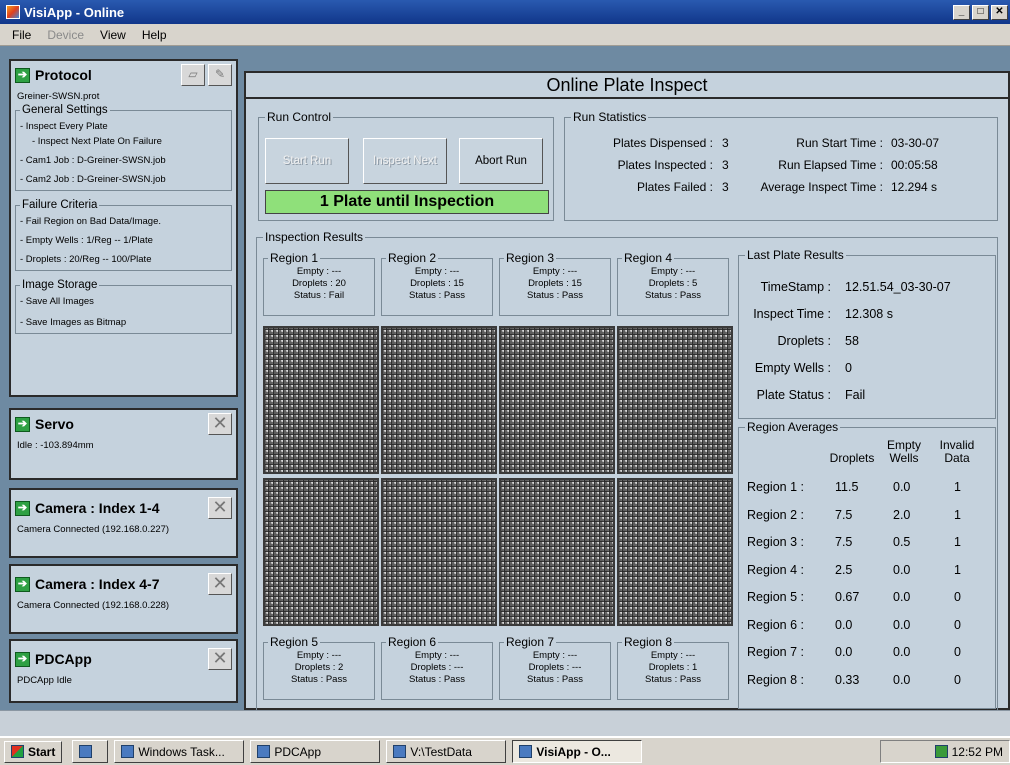 The image size is (1010, 765). I want to click on maximize-button: □, so click(980, 12).